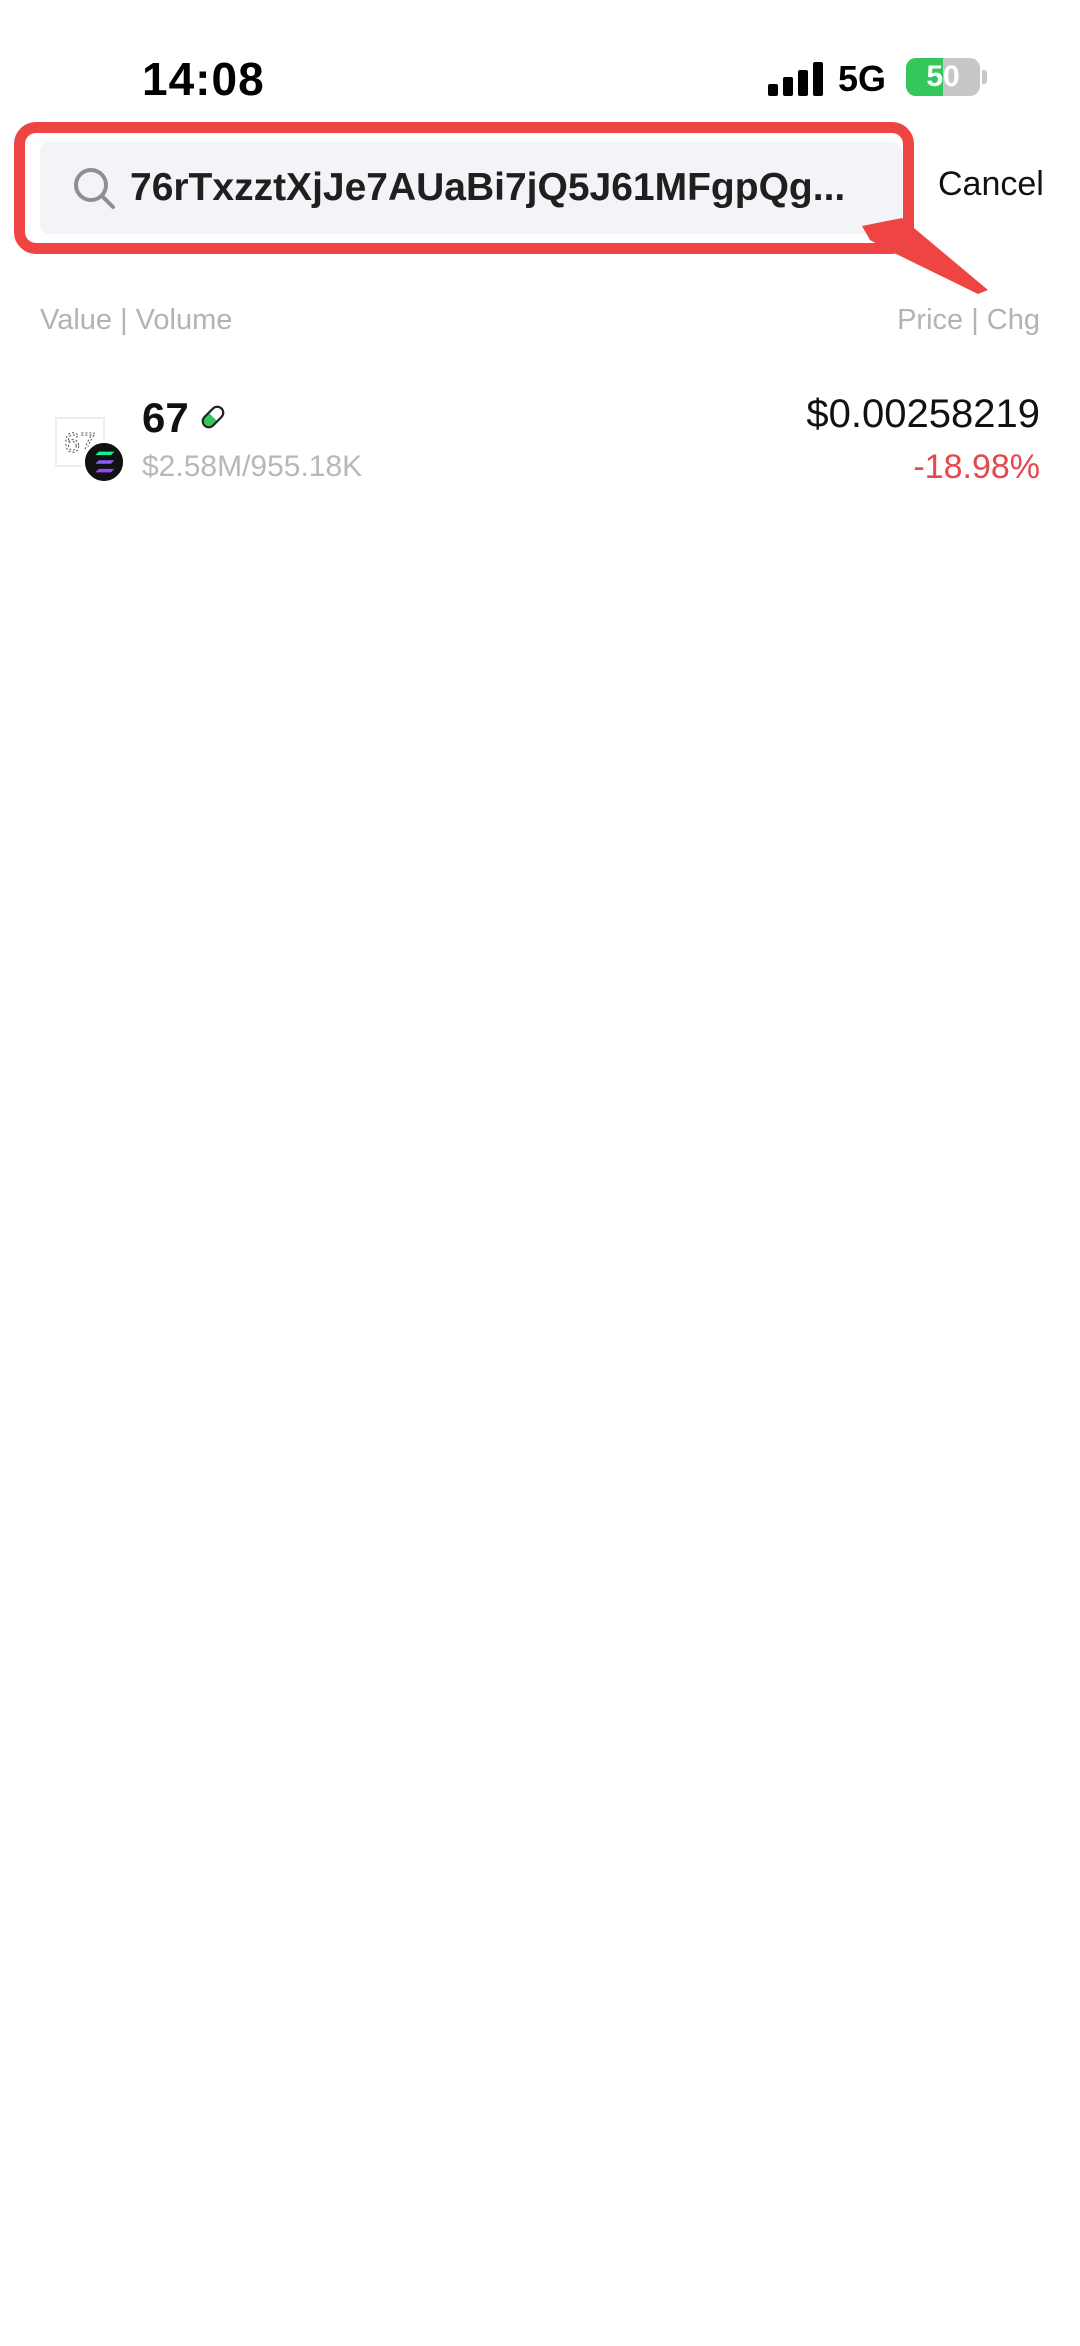 The height and width of the screenshot is (2346, 1080). I want to click on search-result-row: 67 67 $2.58M/955.18K $0.00258219 -18.98%, so click(540, 435).